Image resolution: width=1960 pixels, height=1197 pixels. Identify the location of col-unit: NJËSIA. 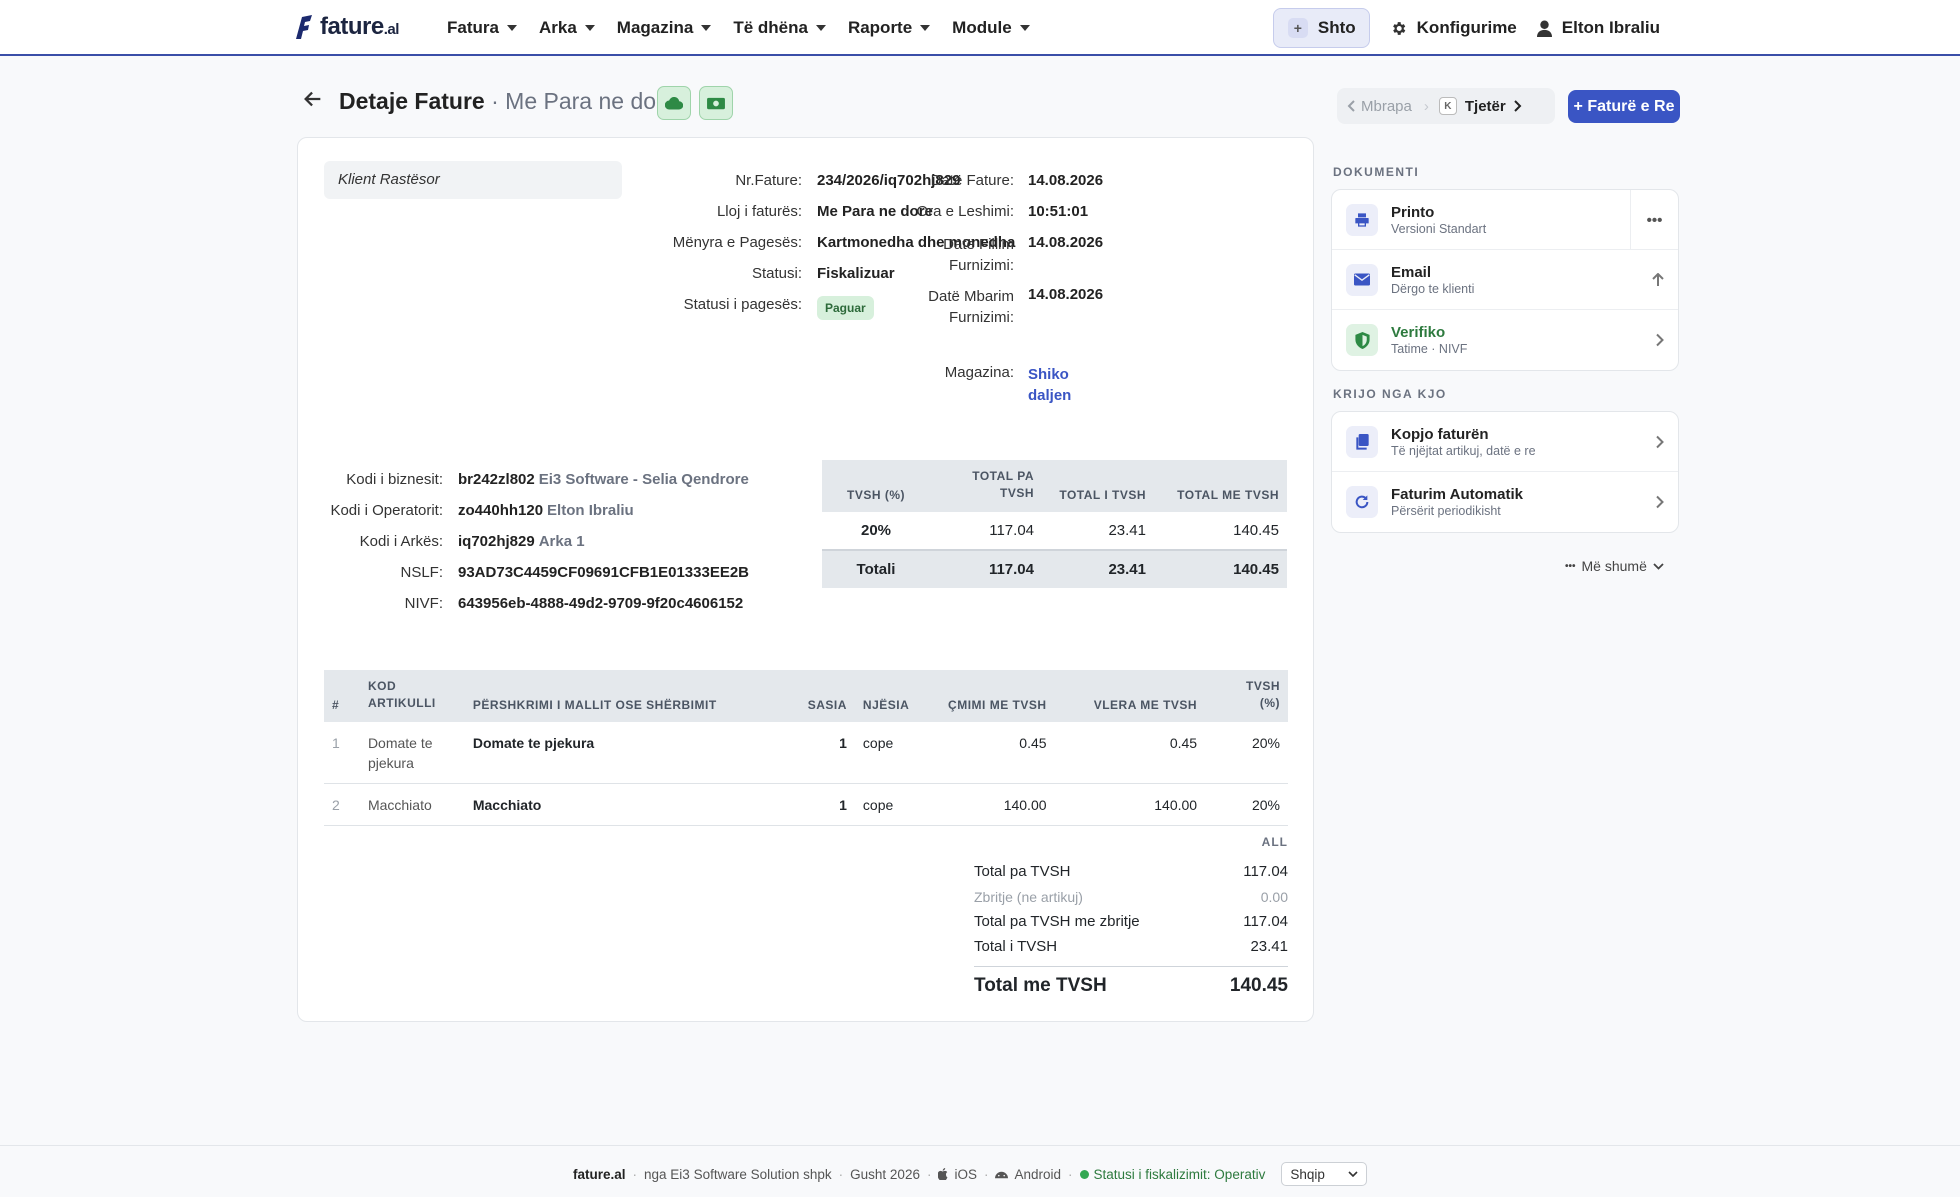
(894, 696).